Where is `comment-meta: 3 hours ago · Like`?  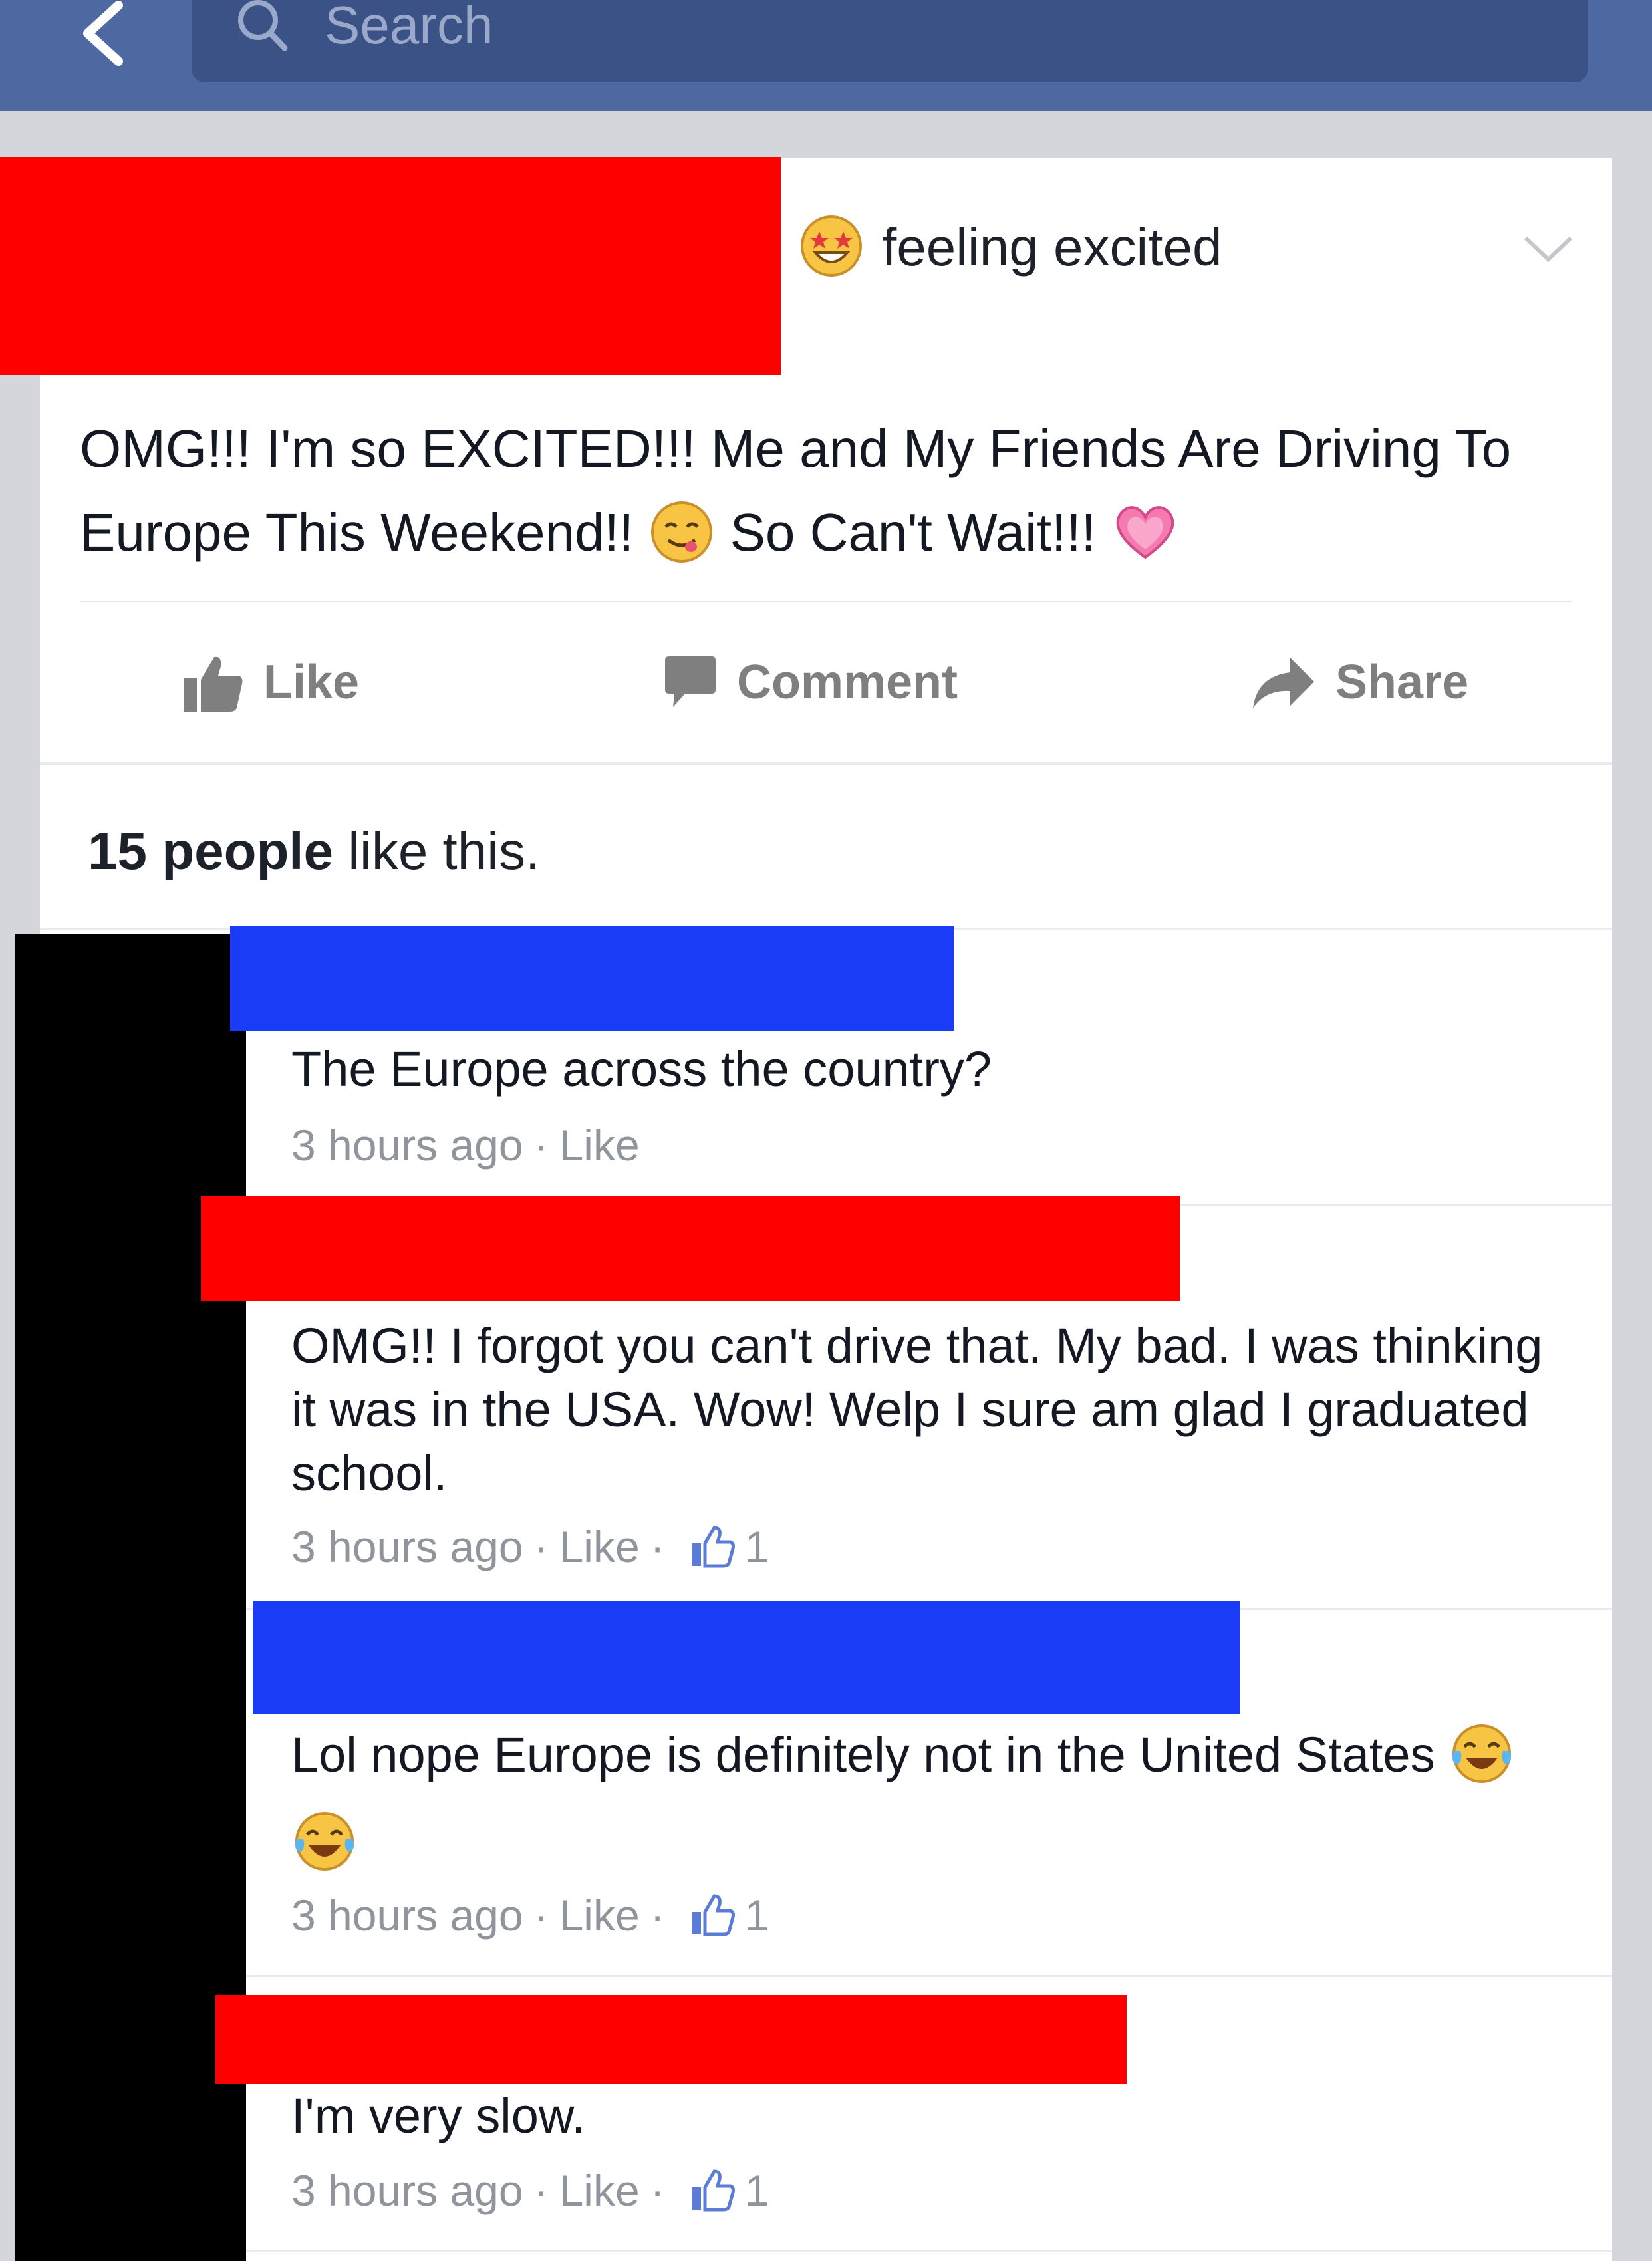
comment-meta: 3 hours ago · Like is located at coordinates (465, 1145).